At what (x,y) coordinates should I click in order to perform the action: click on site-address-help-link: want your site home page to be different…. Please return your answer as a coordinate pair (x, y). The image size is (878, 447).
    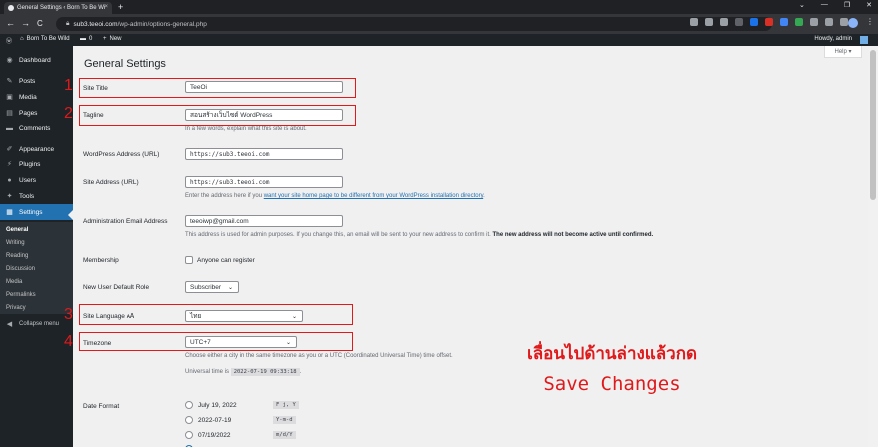
    Looking at the image, I should click on (373, 196).